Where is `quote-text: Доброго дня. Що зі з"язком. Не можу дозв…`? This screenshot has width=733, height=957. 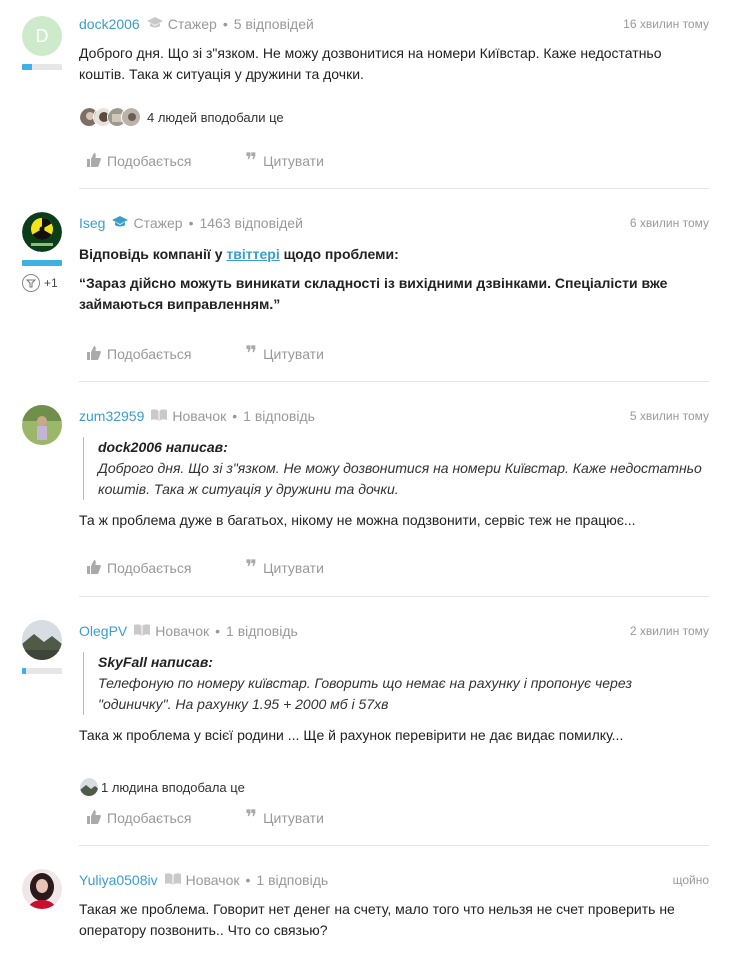
quote-text: Доброго дня. Що зі з"язком. Не можу дозв… is located at coordinates (400, 478).